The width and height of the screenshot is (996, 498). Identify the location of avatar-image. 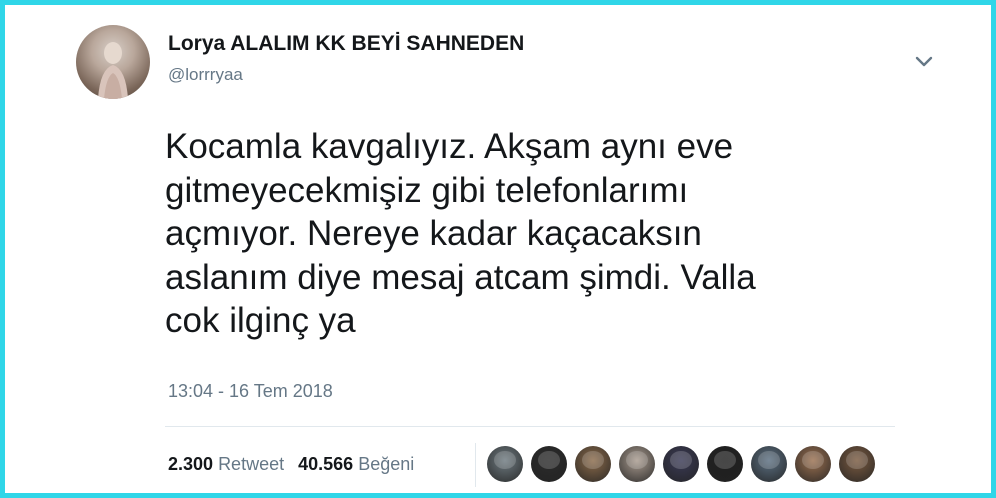
(113, 70).